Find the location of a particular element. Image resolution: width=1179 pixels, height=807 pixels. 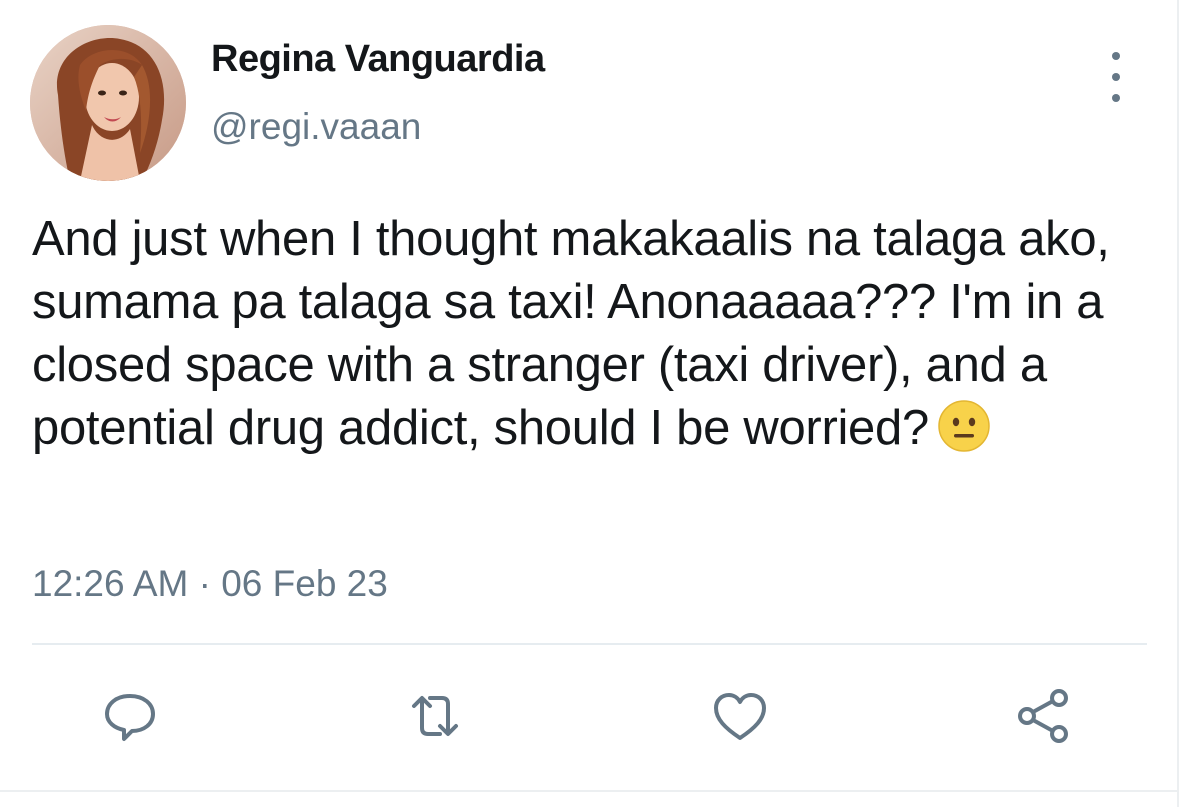

user-handle: @regi.vaaan is located at coordinates (316, 127).